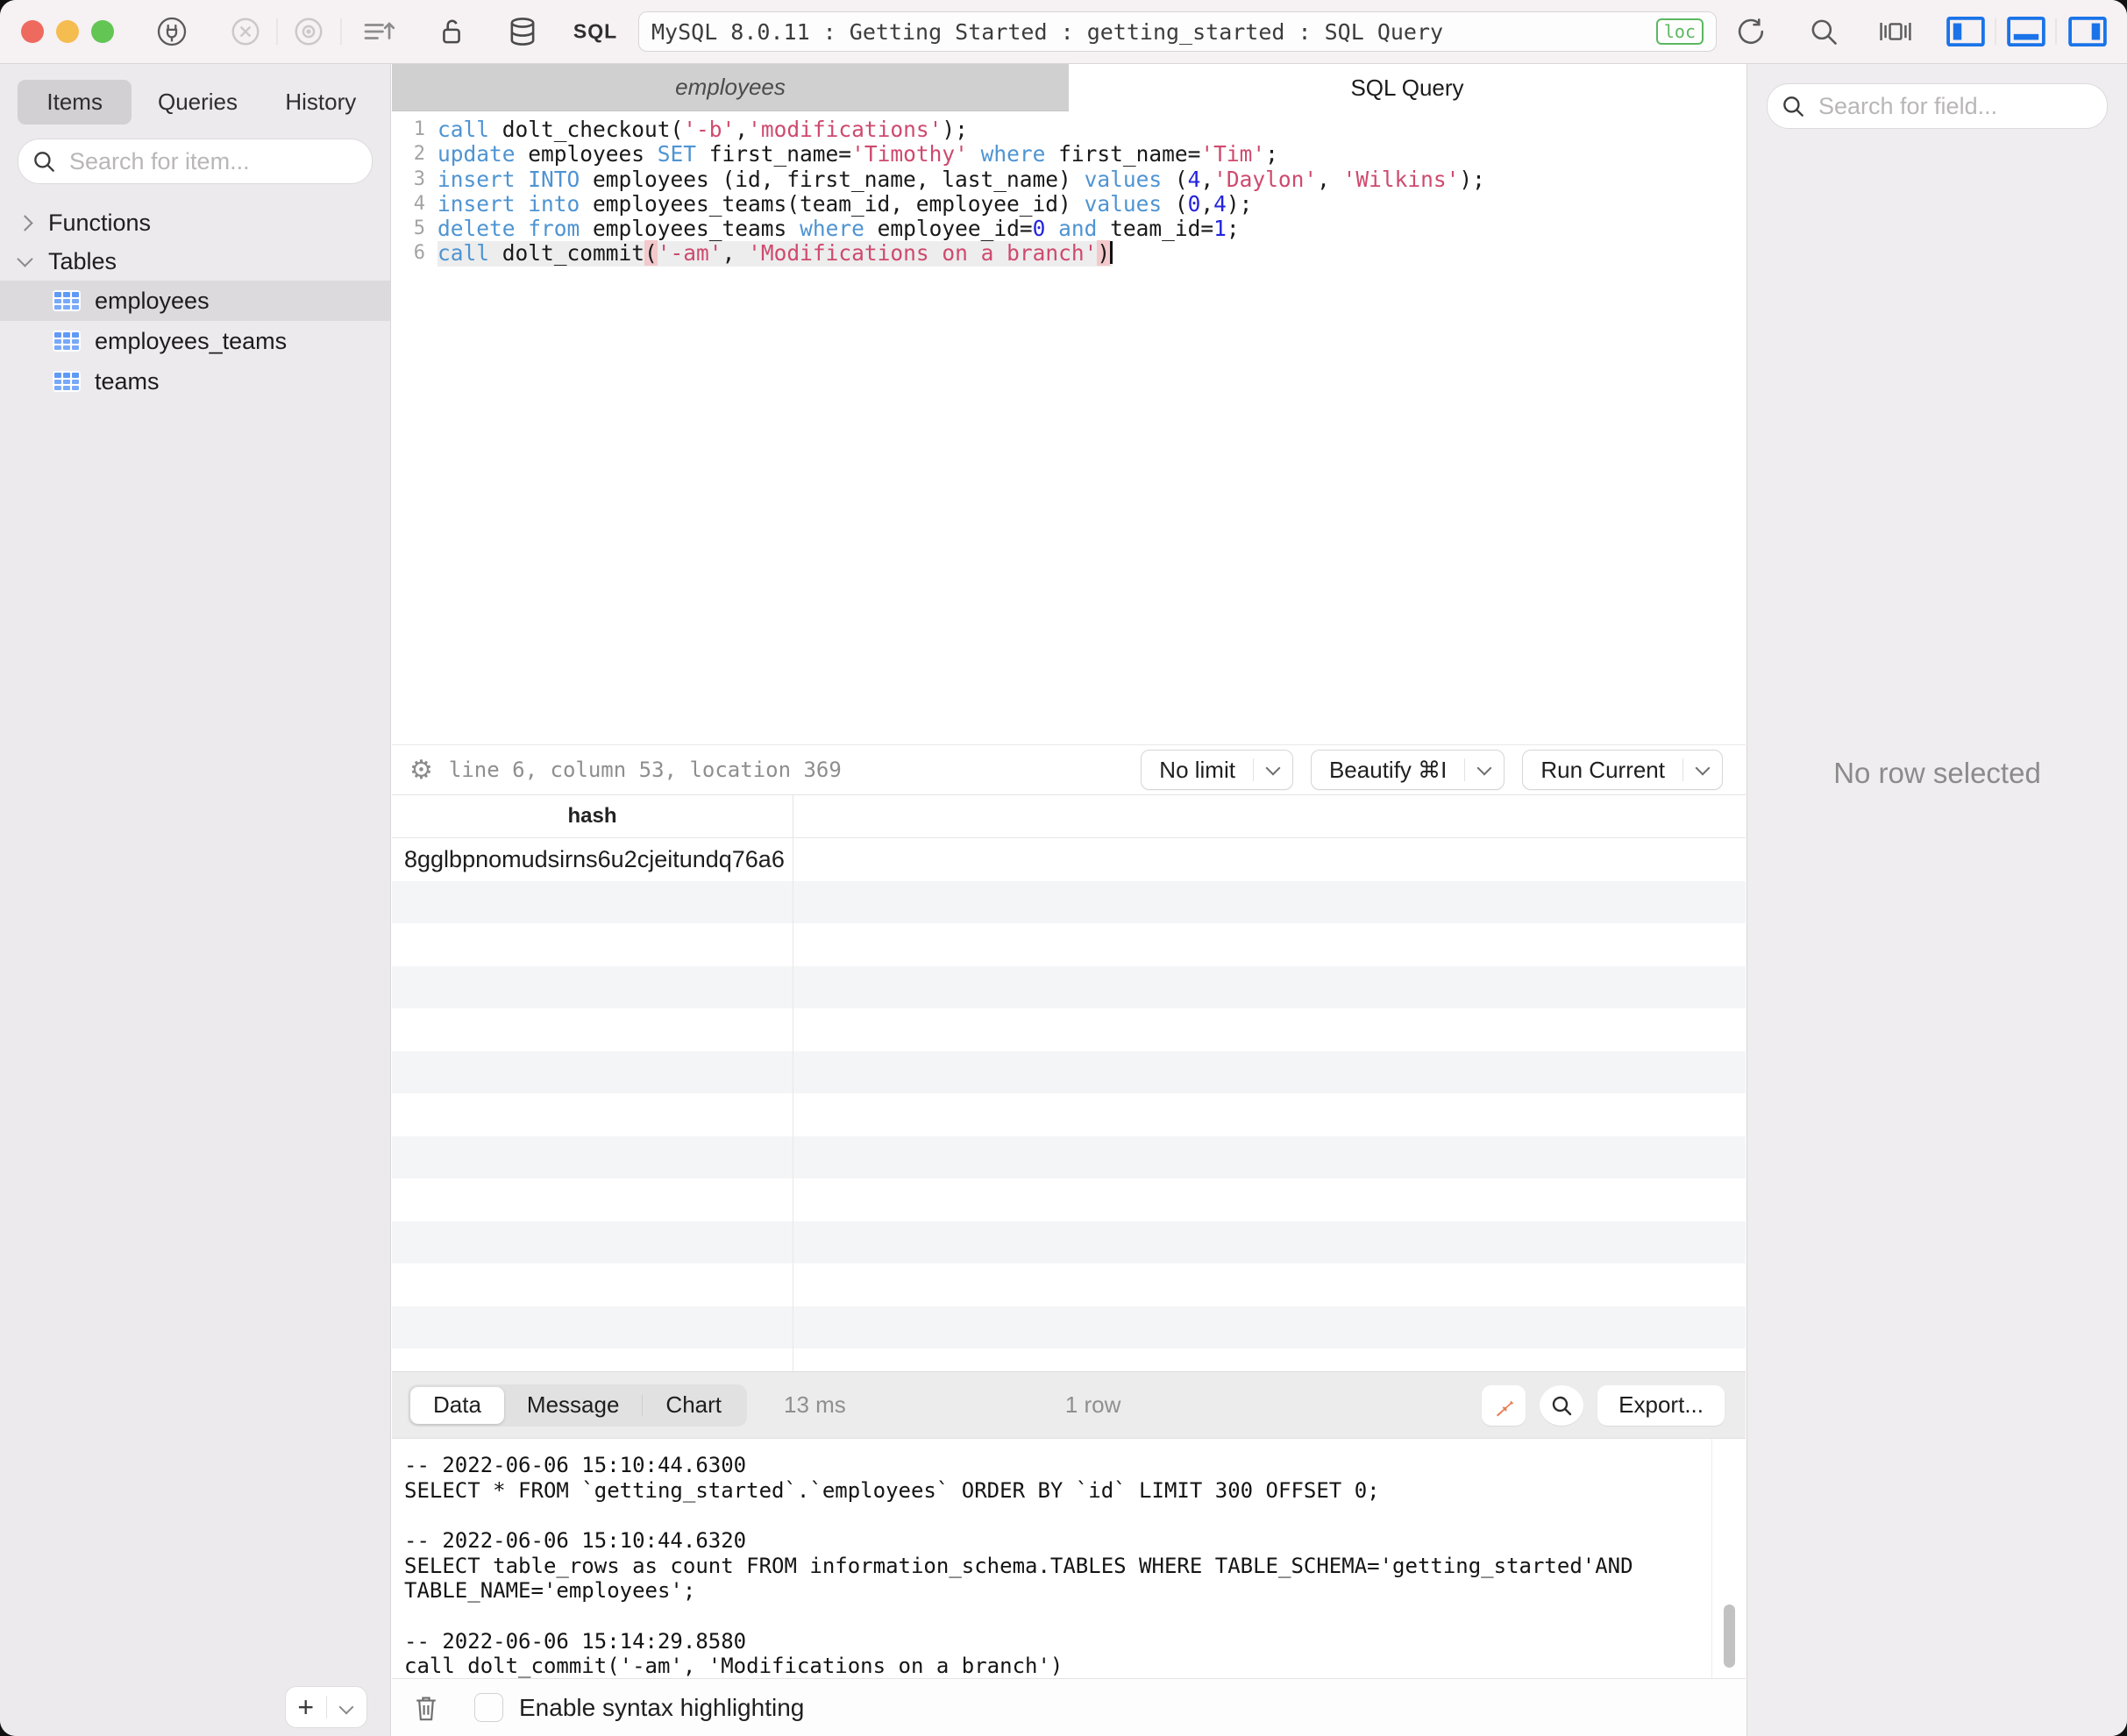  What do you see at coordinates (197, 102) in the screenshot?
I see `sidebar-tab-queries: Queries` at bounding box center [197, 102].